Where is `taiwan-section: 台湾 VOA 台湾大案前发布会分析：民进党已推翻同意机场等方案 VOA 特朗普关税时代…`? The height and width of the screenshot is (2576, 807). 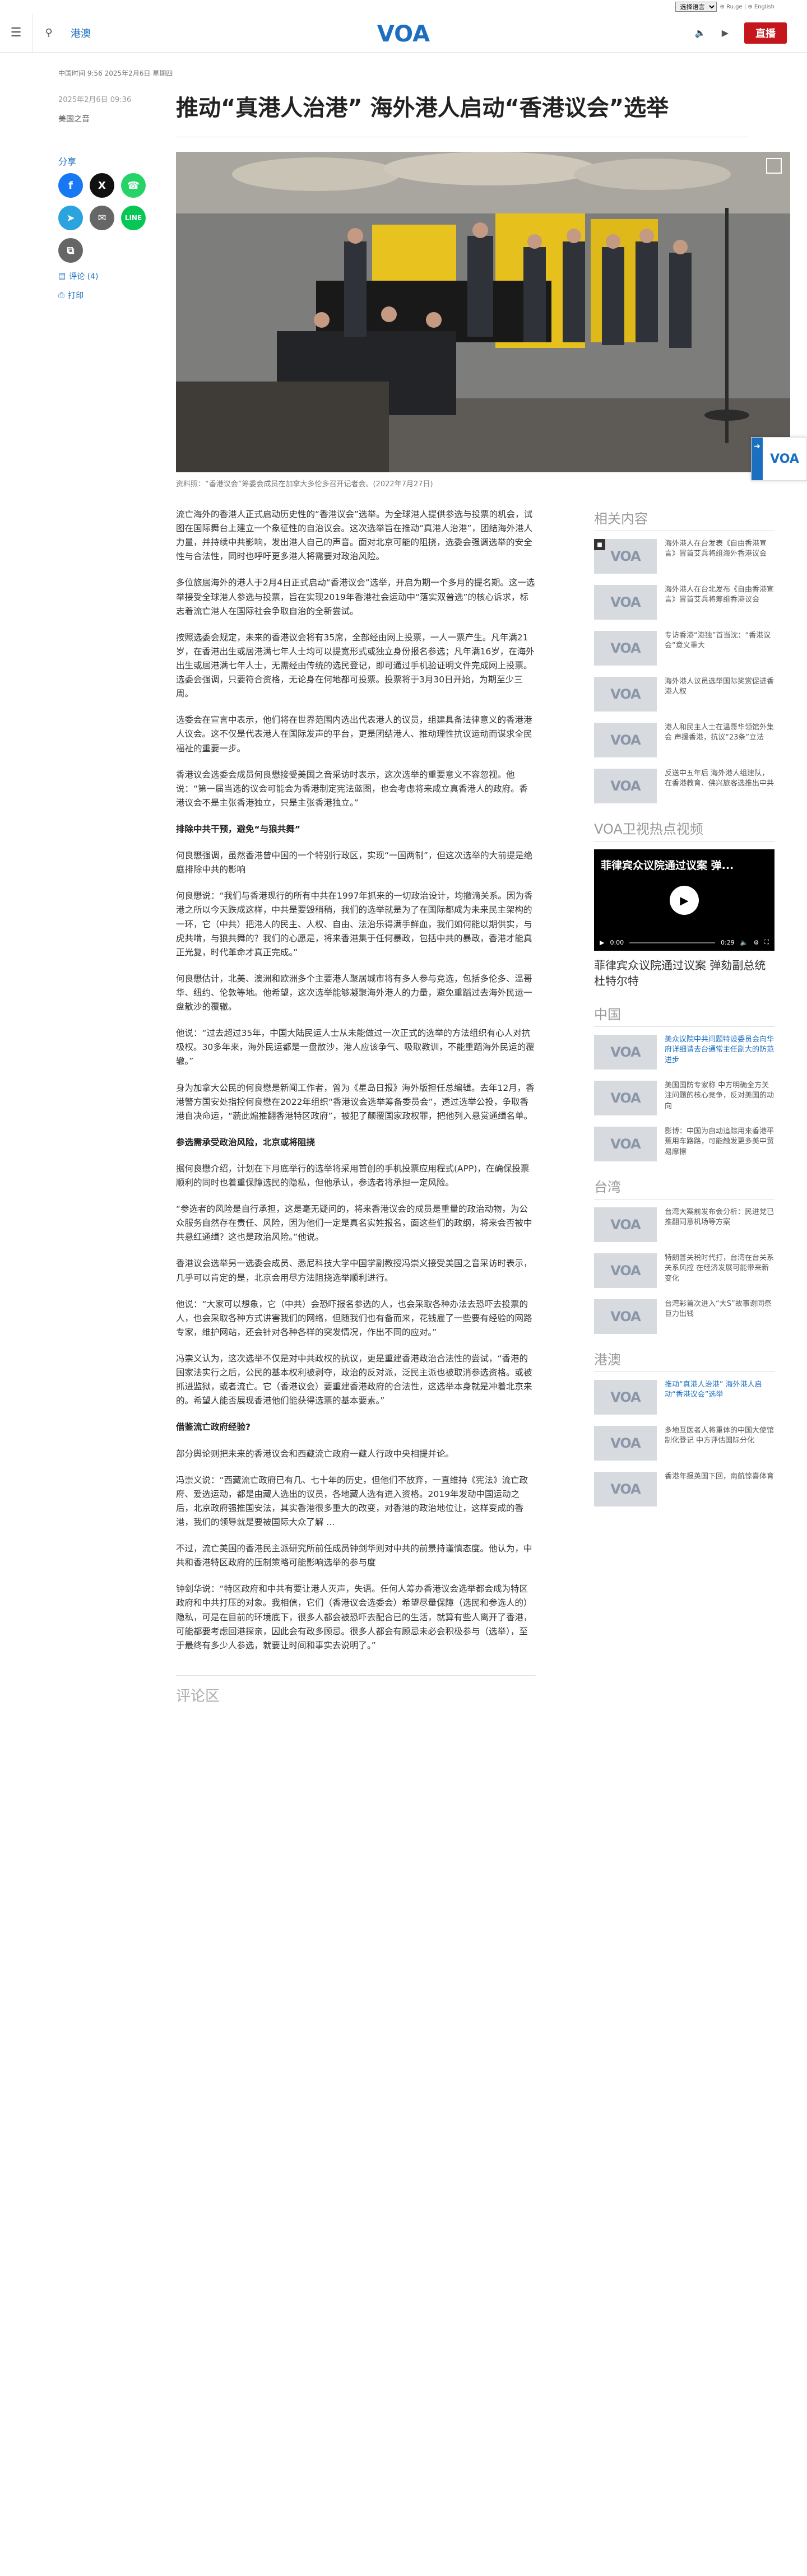 taiwan-section: 台湾 VOA 台湾大案前发布会分析：民进党已推翻同意机场等方案 VOA 特朗普关税时代… is located at coordinates (684, 1255).